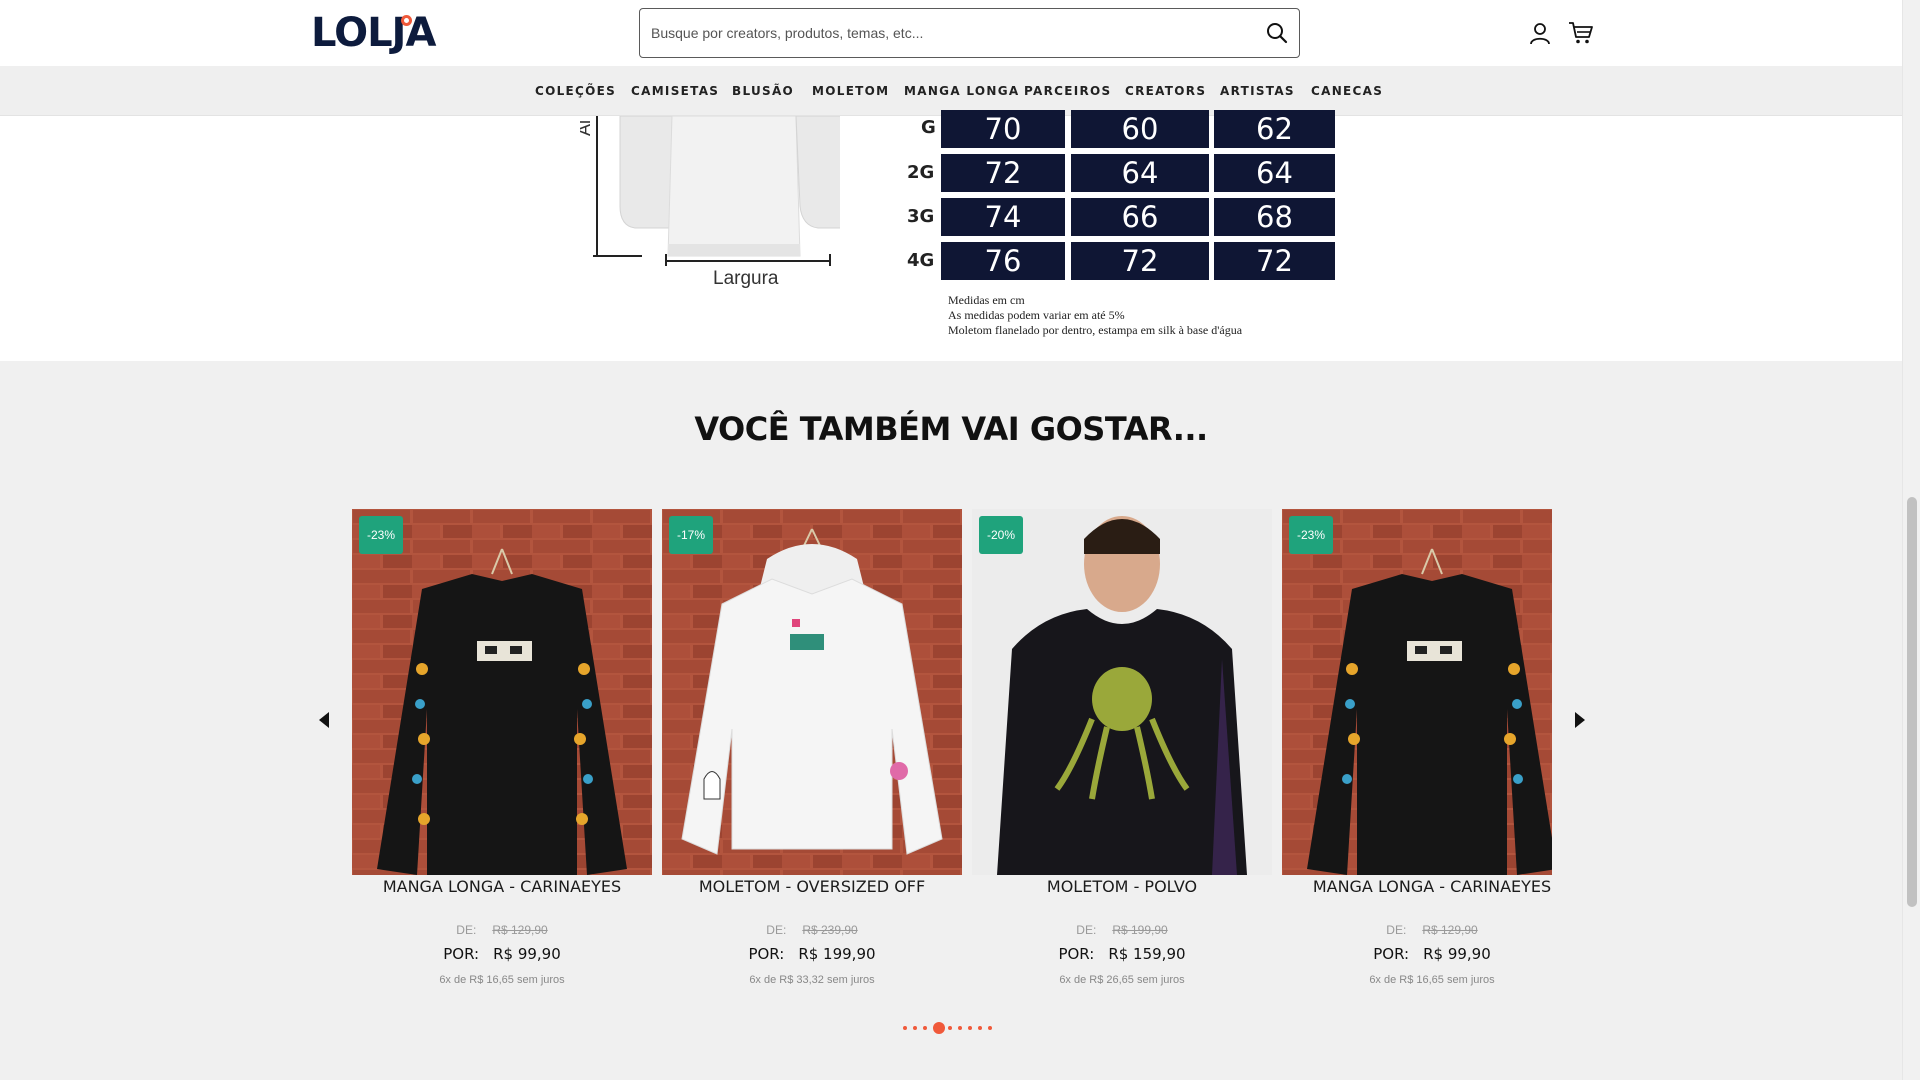 The height and width of the screenshot is (1080, 1920). What do you see at coordinates (812, 980) in the screenshot?
I see `installments: 6x de R$ 33,32 sem juros` at bounding box center [812, 980].